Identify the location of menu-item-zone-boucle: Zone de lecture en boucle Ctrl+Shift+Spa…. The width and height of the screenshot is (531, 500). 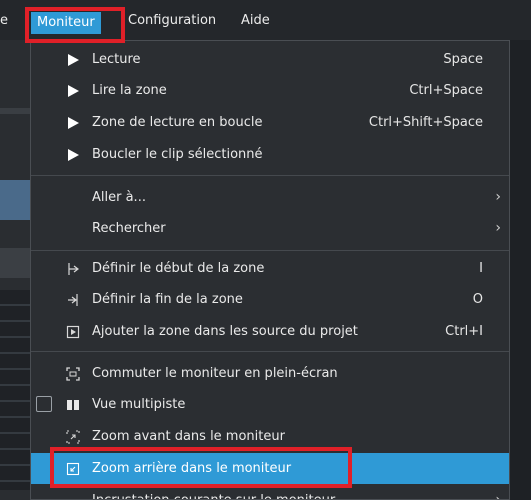
(270, 122).